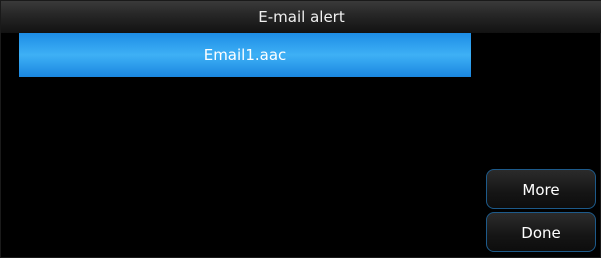 This screenshot has height=258, width=601. What do you see at coordinates (301, 17) in the screenshot?
I see `dialog-title: E-mail alert` at bounding box center [301, 17].